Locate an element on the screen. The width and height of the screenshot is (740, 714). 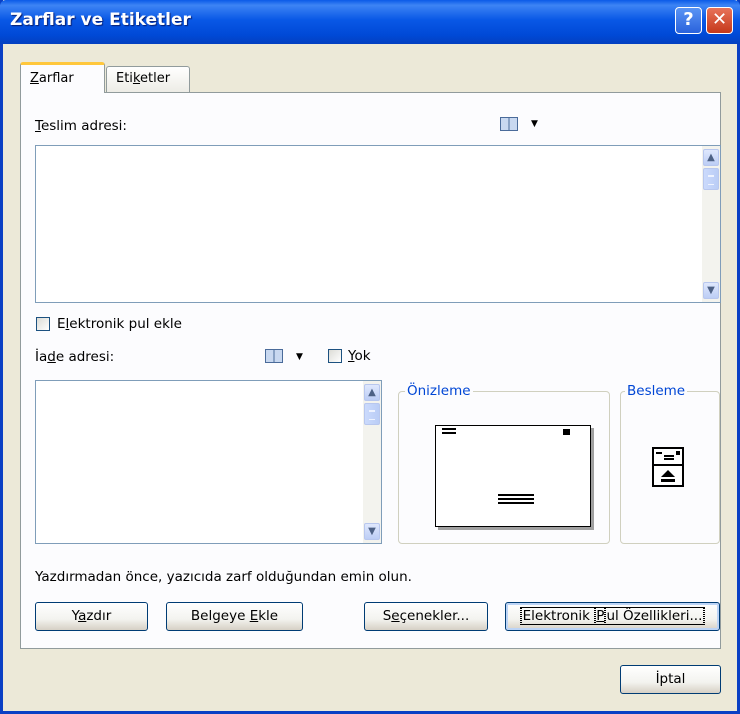
epostage-label: Elektronik pul ekle is located at coordinates (119, 324).